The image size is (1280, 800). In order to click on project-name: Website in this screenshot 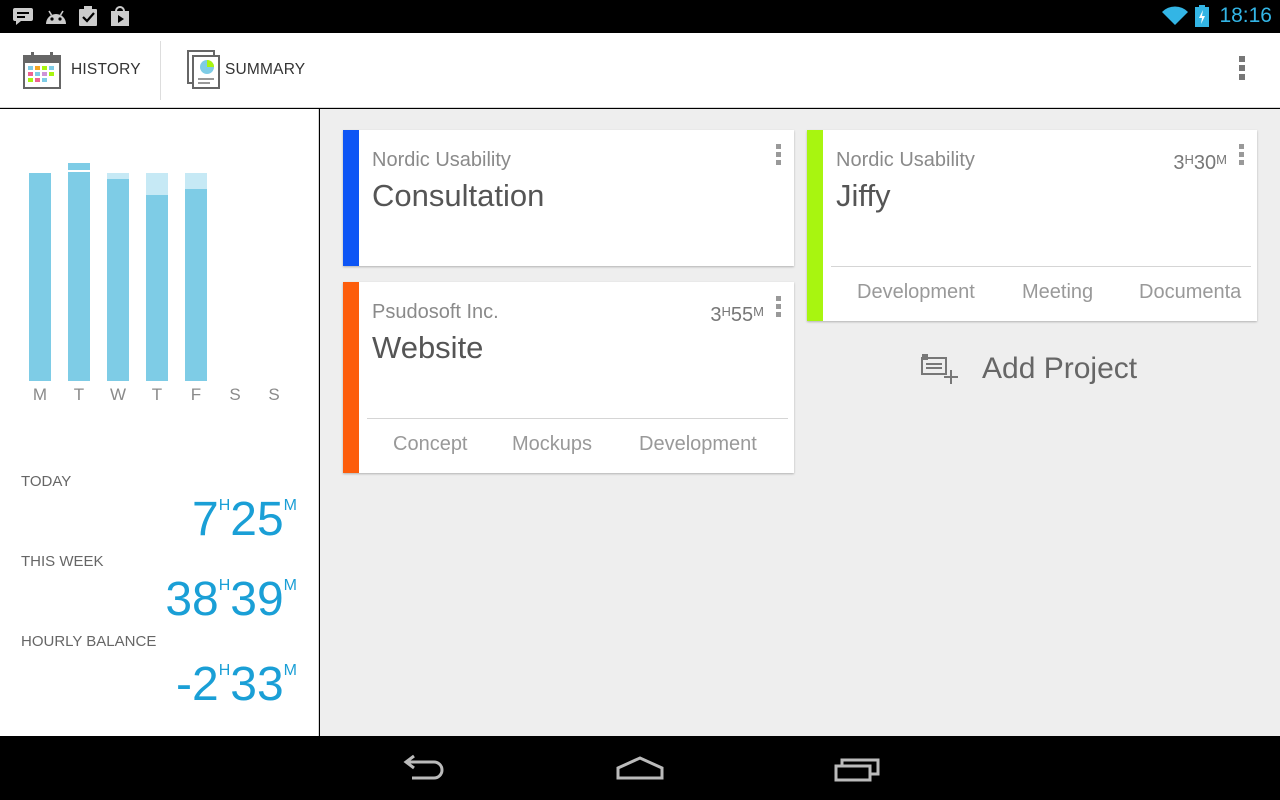, I will do `click(428, 347)`.